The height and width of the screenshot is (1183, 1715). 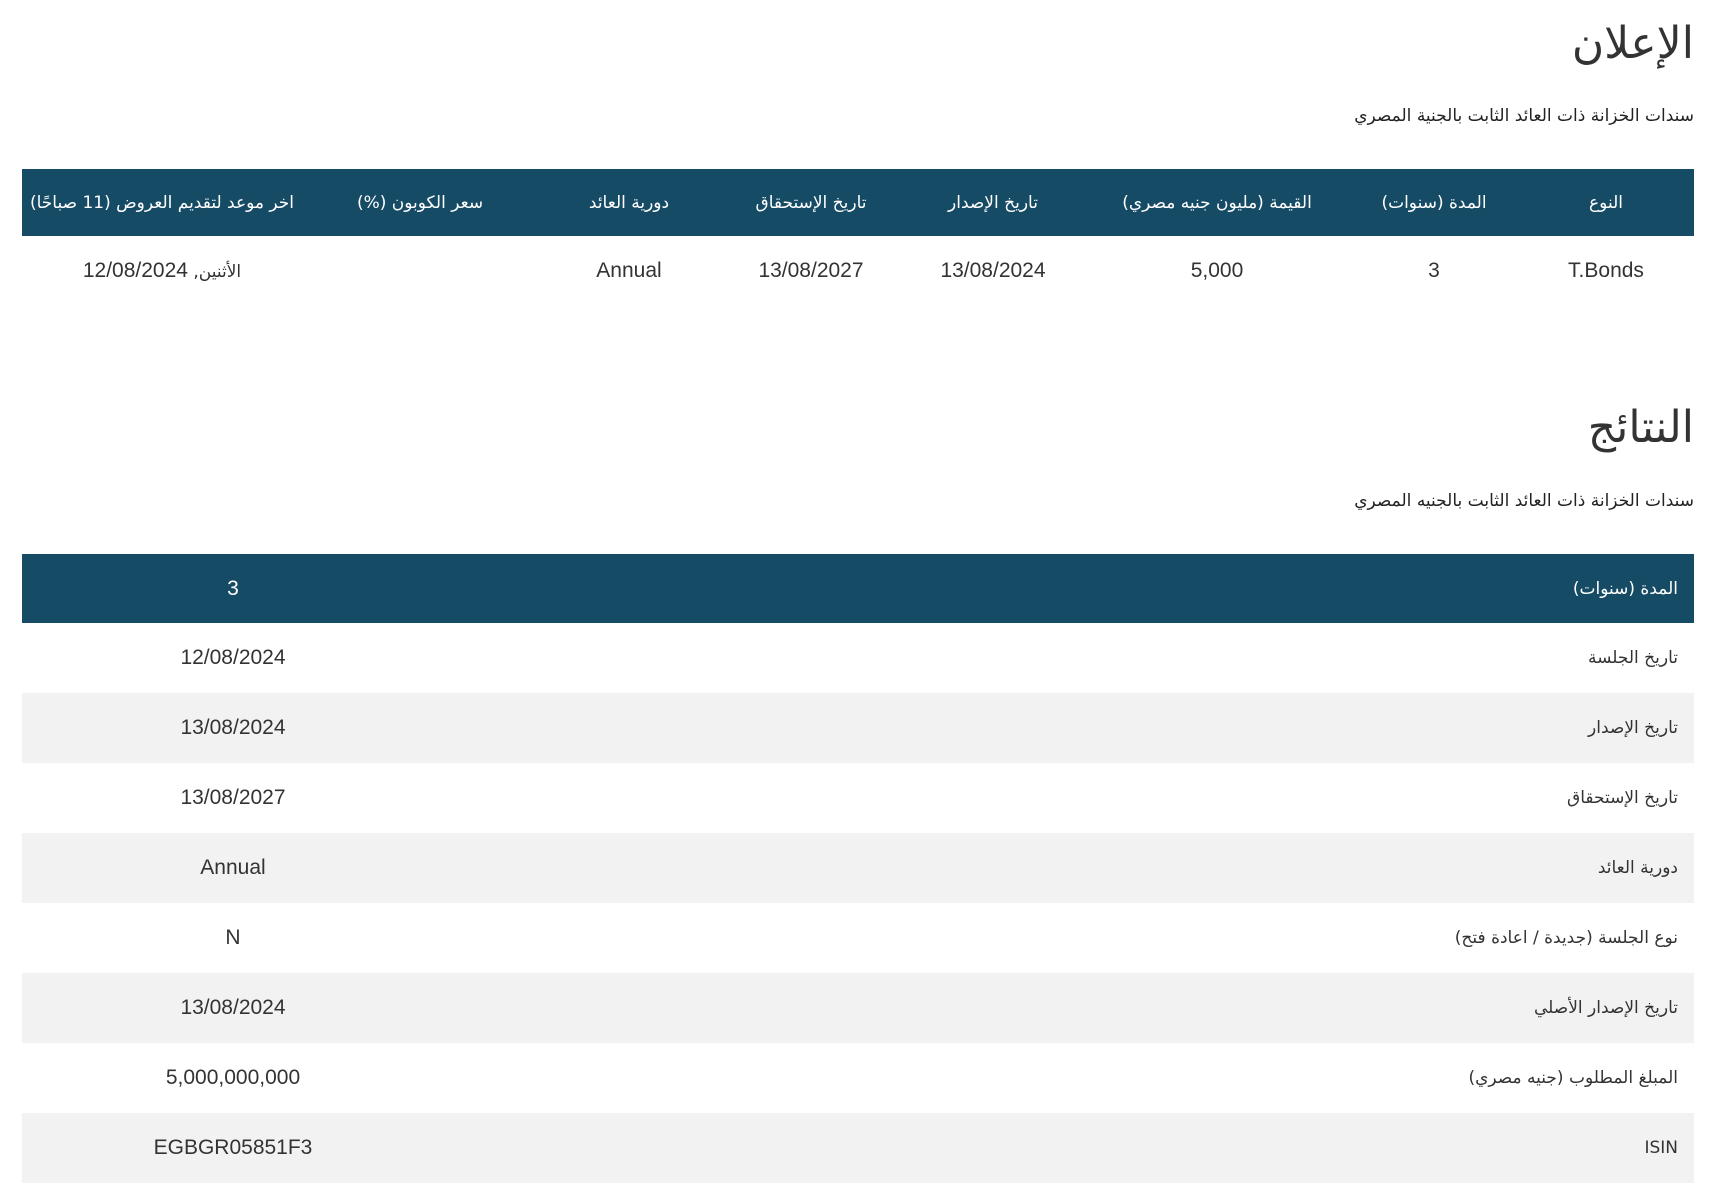 I want to click on table-row: تاريخ الإصدار 13/08/2024, so click(x=858, y=728).